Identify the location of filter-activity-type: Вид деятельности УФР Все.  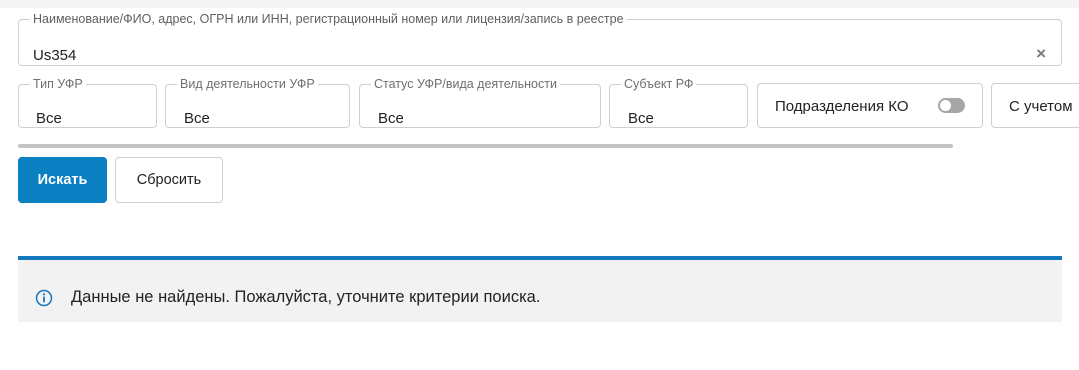
(257, 103).